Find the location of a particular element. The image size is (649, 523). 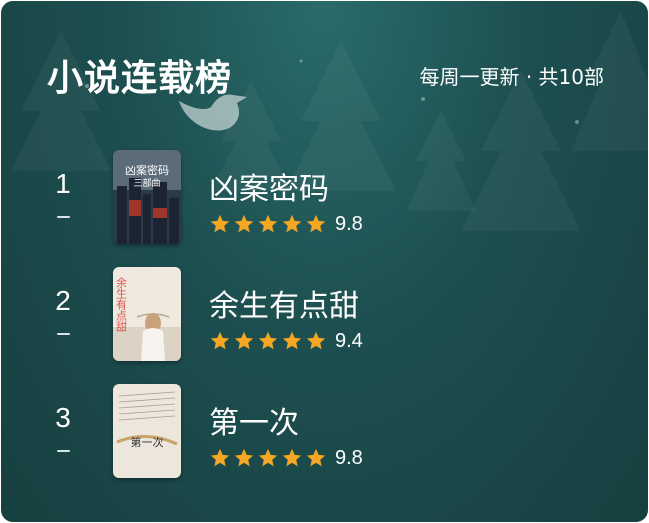

rank-number: 1 is located at coordinates (63, 183).